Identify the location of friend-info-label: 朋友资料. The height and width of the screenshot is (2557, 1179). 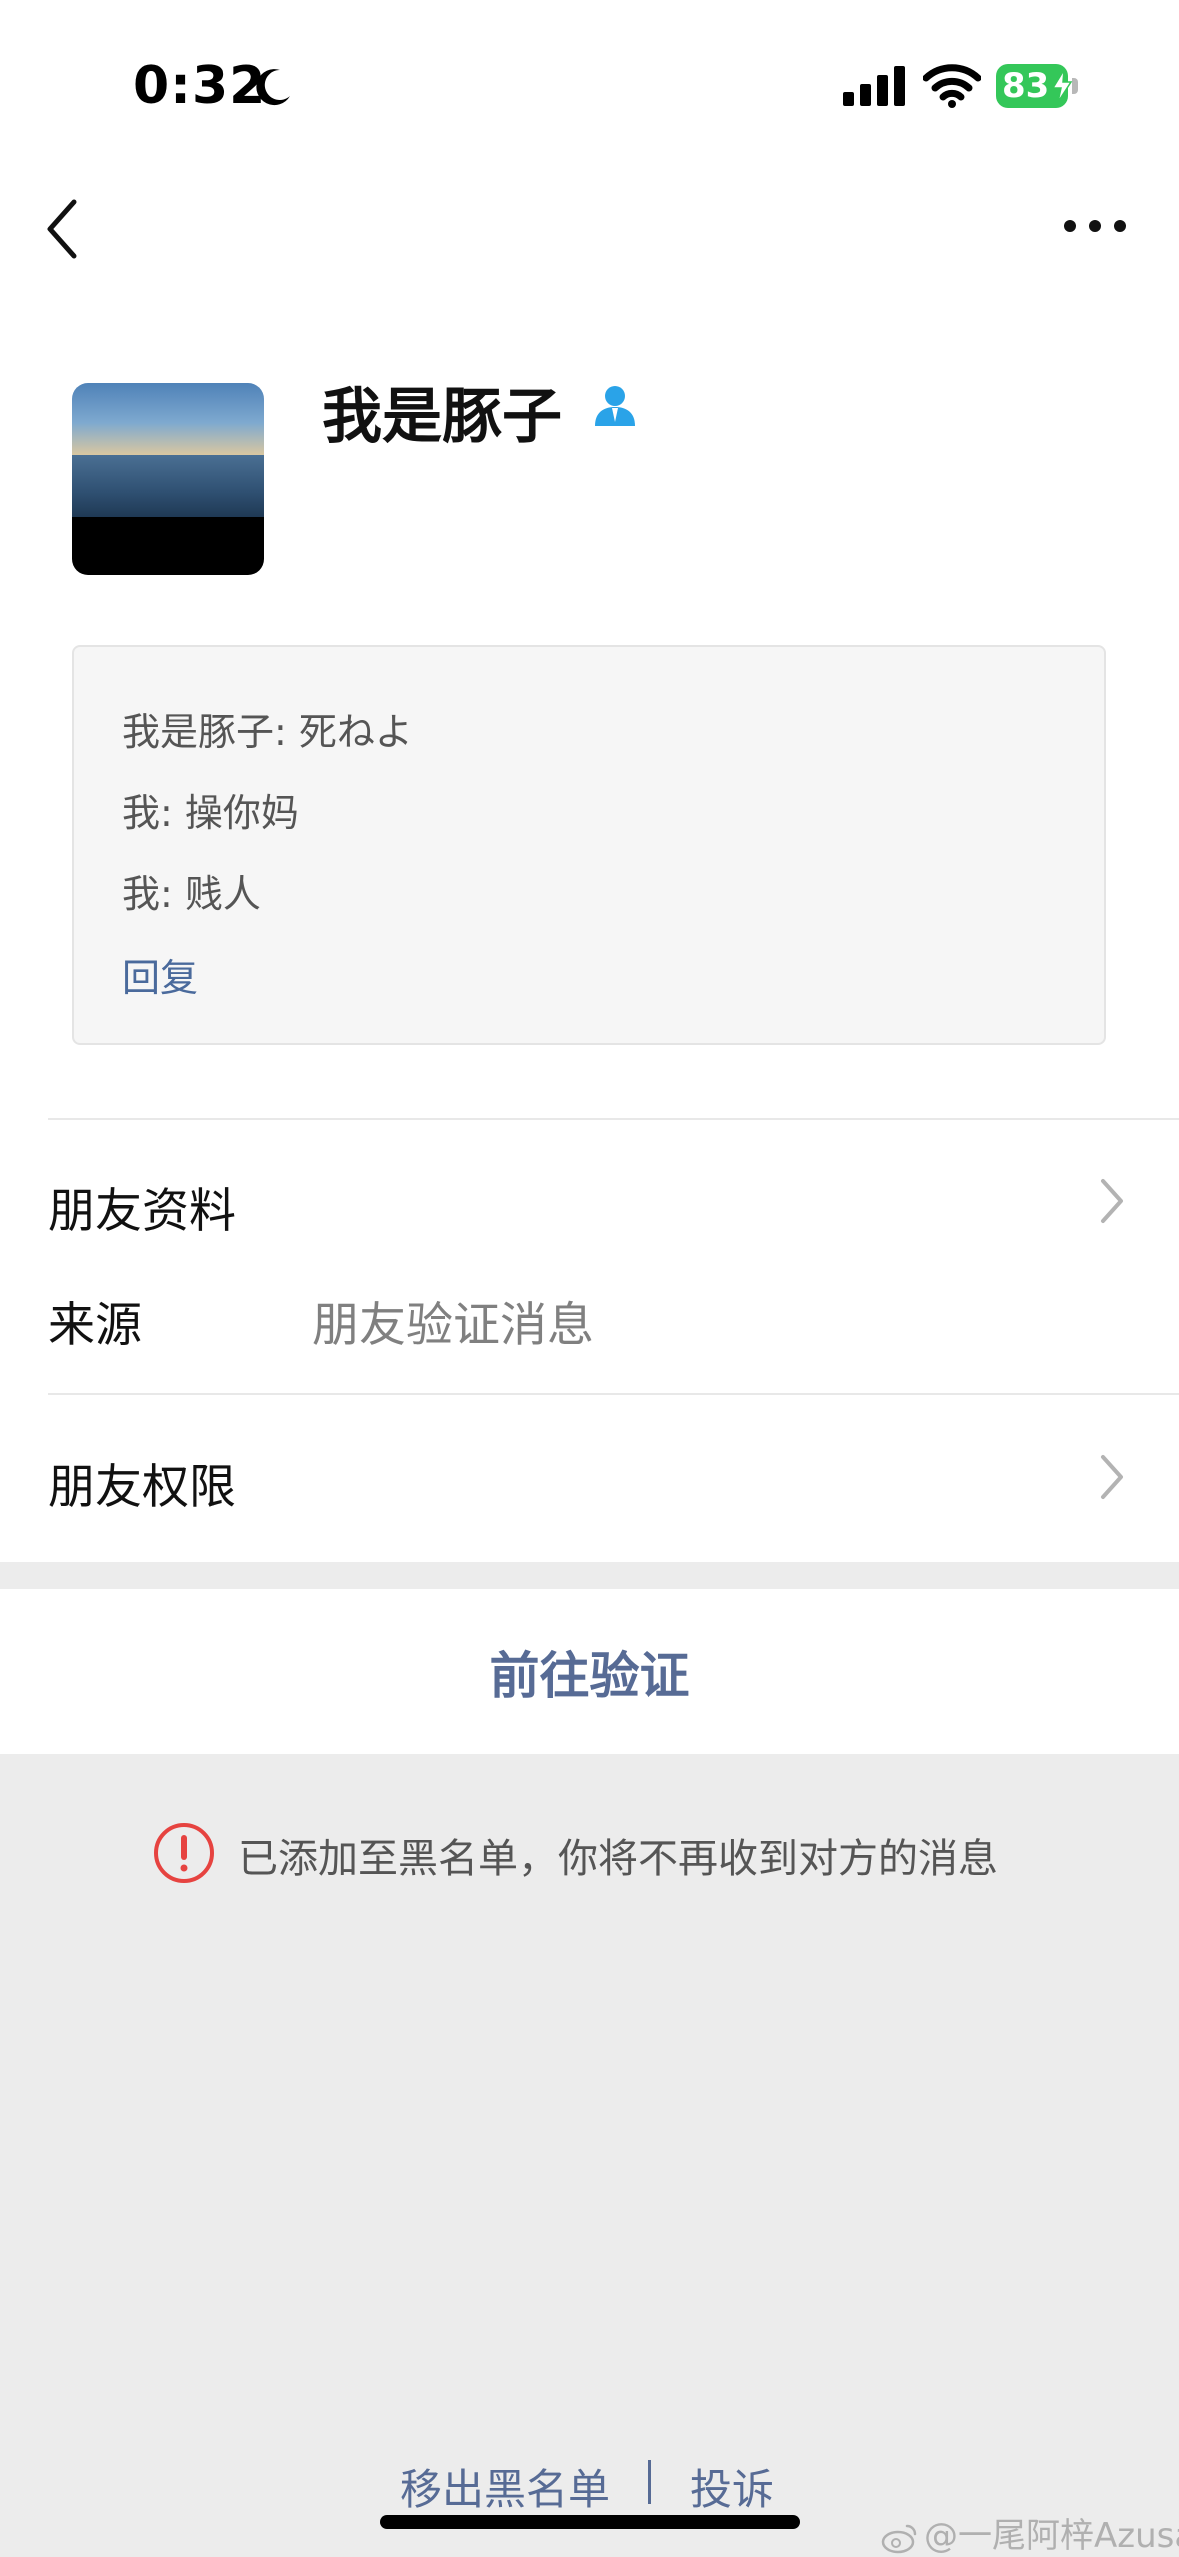
(142, 1211).